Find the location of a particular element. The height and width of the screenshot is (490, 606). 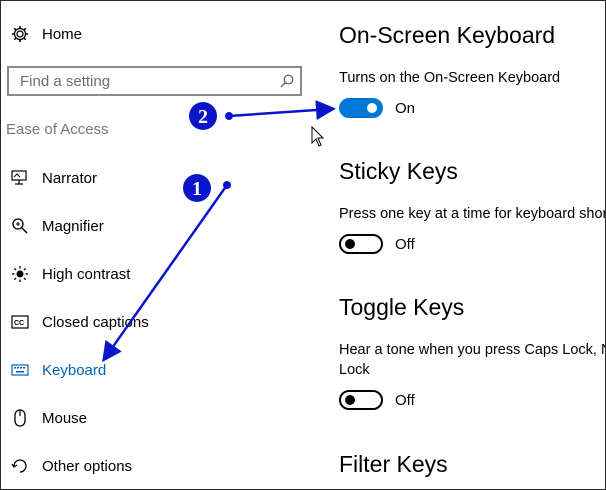

arrow-1-origin is located at coordinates (227, 185).